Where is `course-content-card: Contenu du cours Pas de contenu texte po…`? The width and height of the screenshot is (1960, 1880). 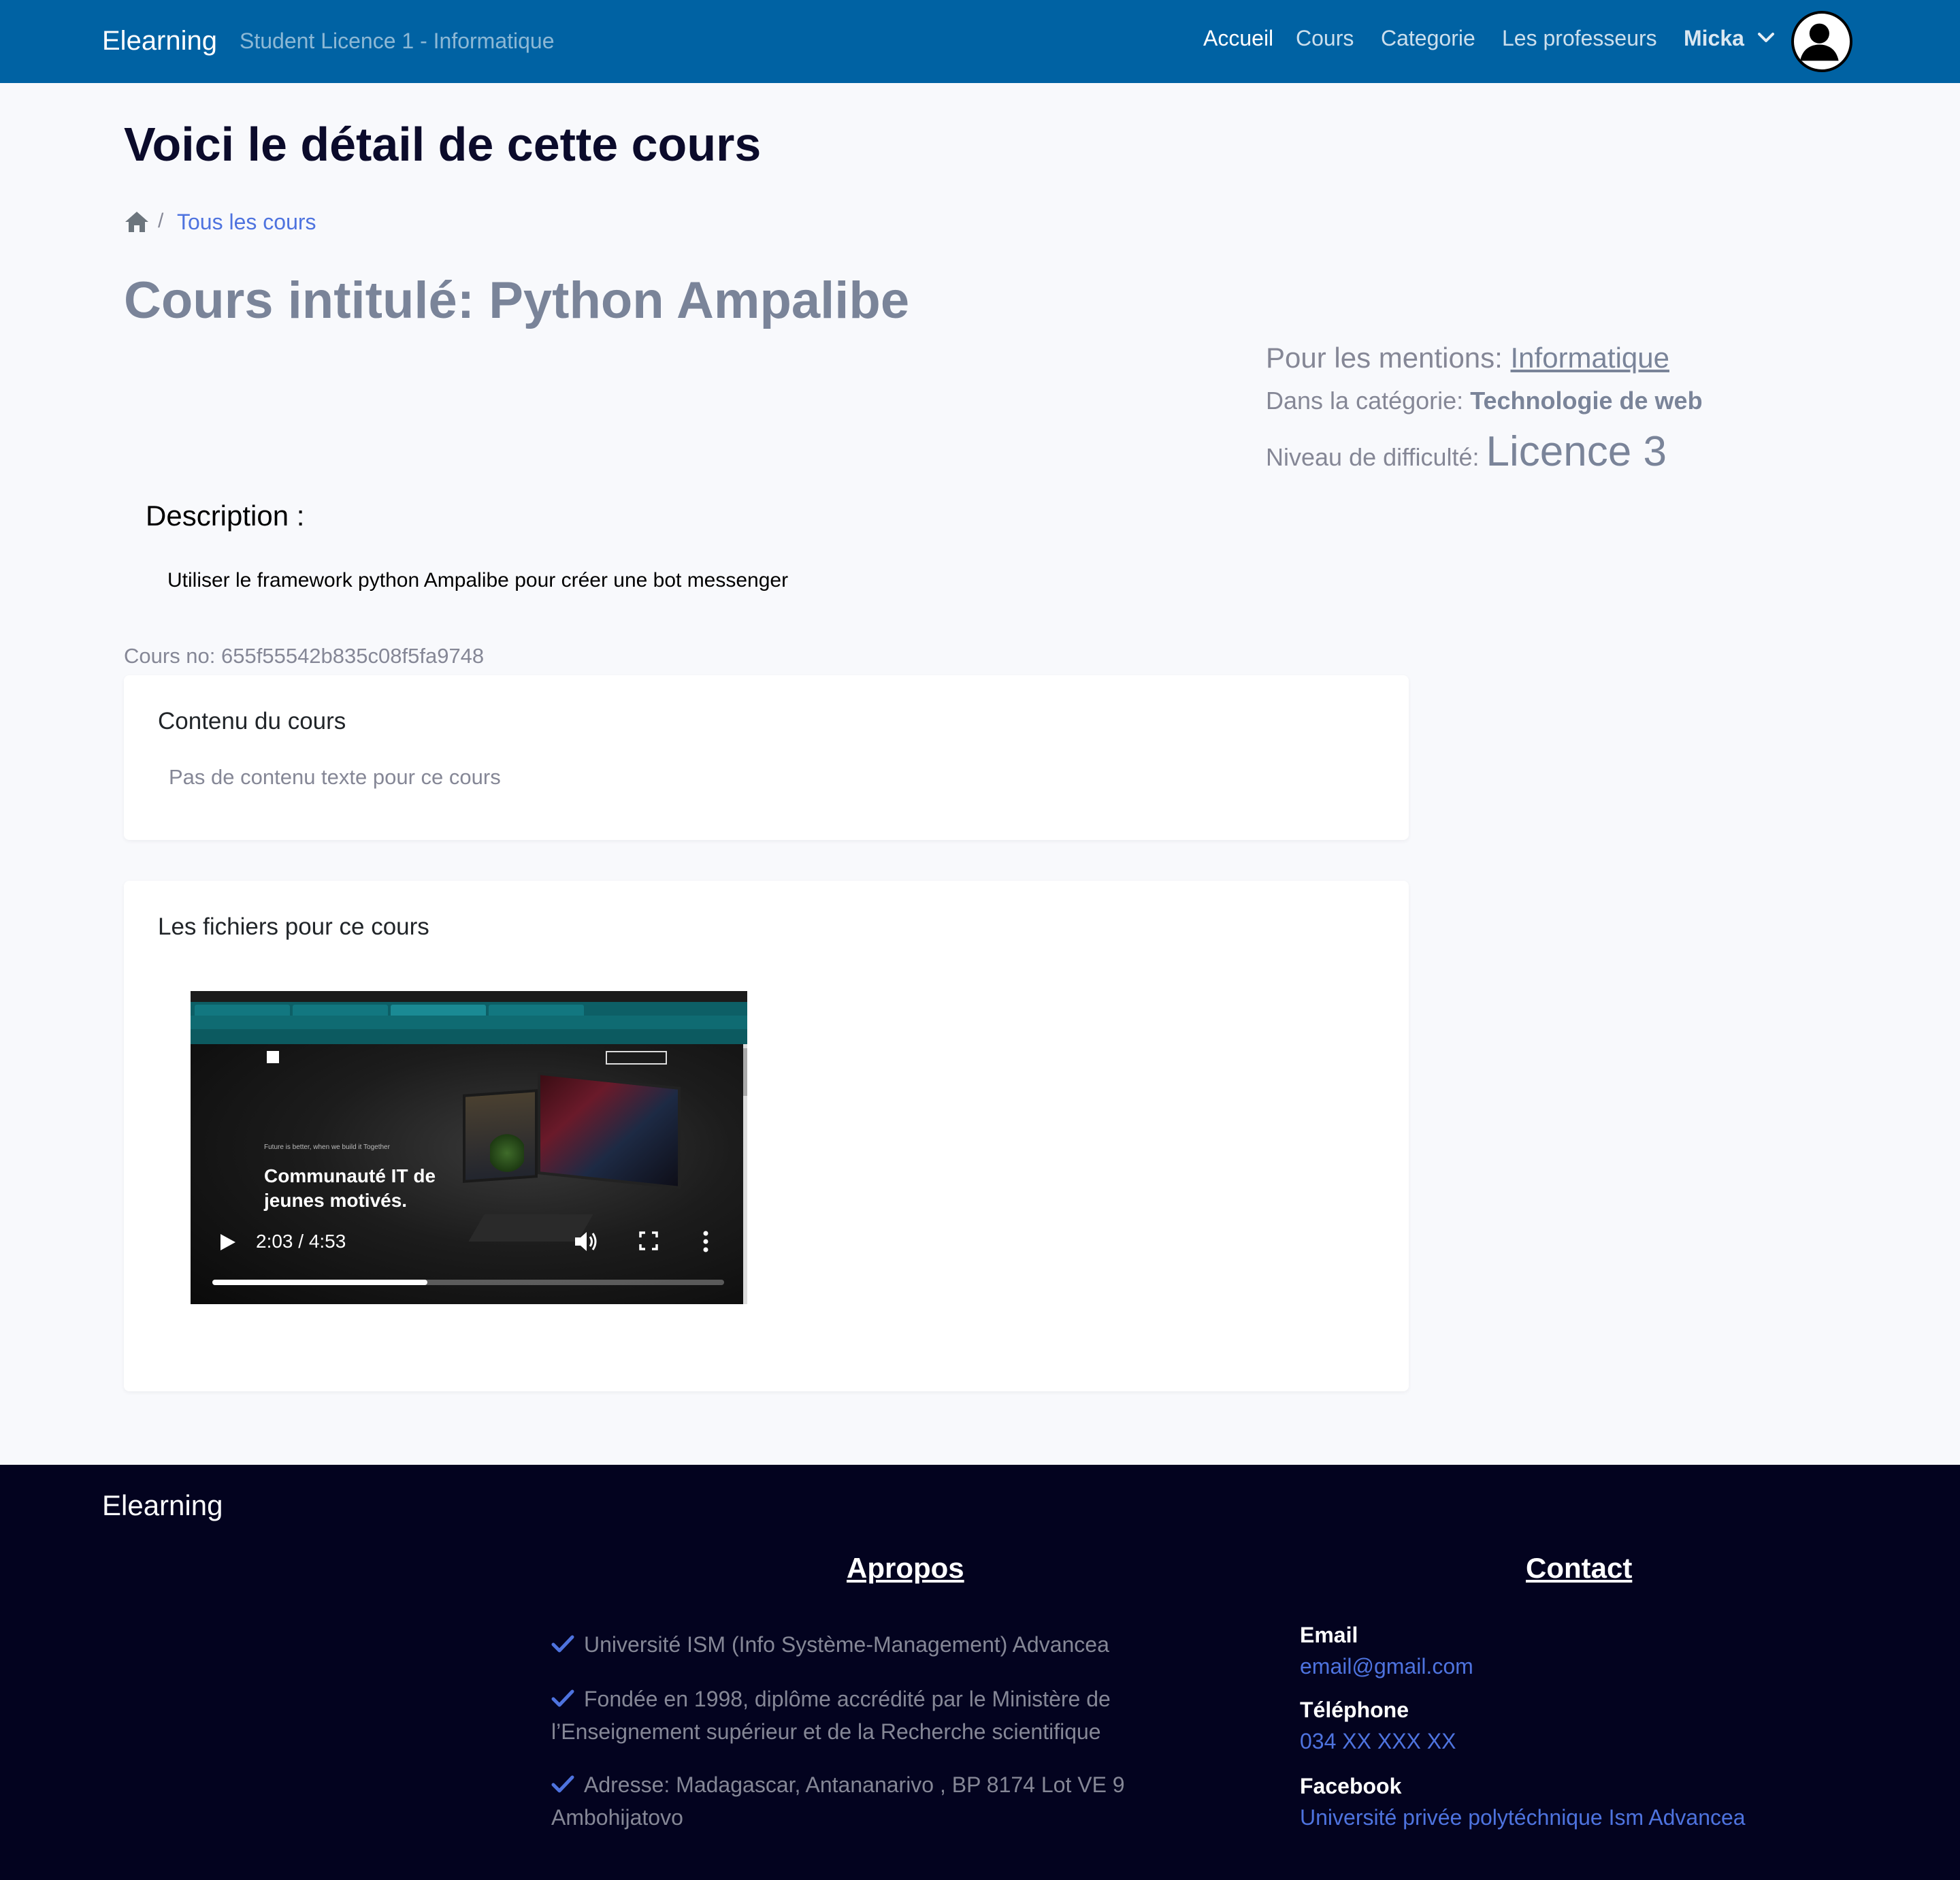
course-content-card: Contenu du cours Pas de contenu texte po… is located at coordinates (767, 757).